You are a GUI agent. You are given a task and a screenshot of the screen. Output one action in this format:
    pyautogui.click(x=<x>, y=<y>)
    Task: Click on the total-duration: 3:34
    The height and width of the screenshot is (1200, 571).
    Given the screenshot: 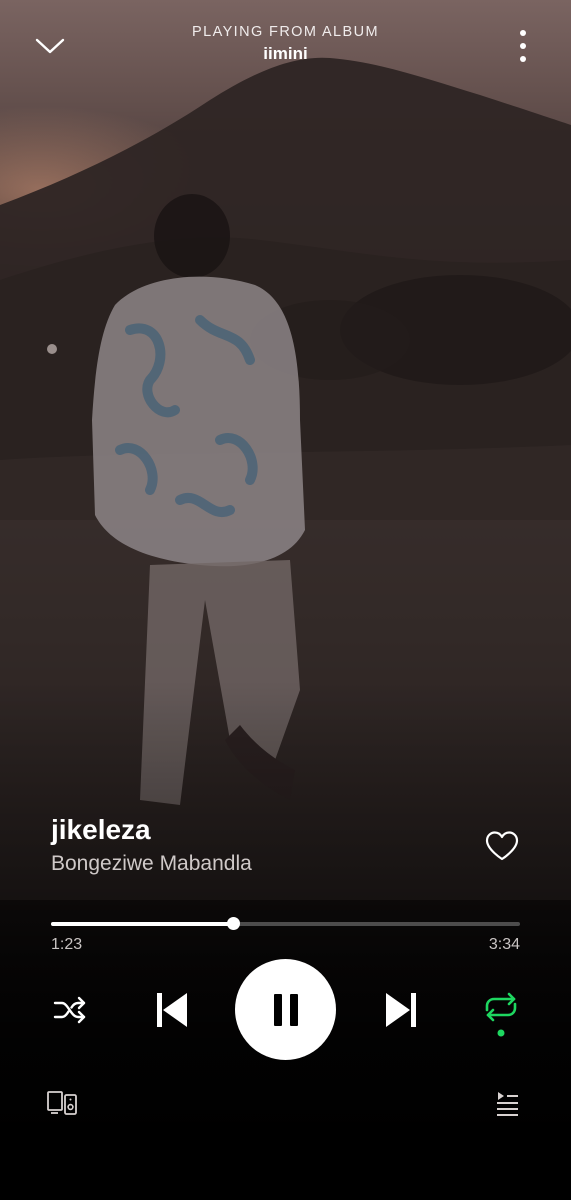 What is the action you would take?
    pyautogui.click(x=504, y=944)
    